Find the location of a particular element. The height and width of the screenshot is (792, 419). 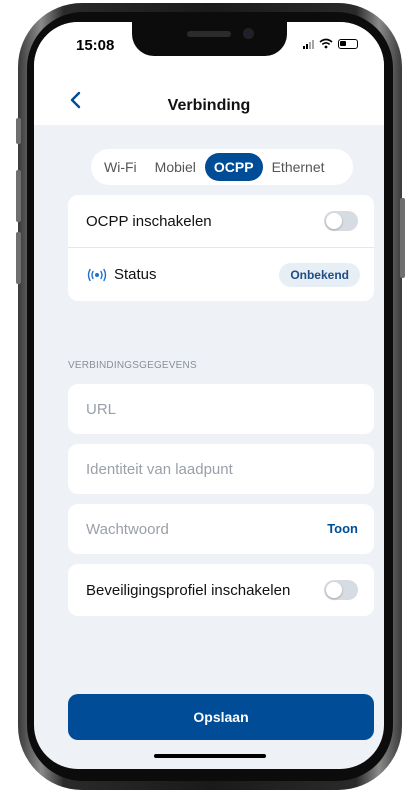

security-card: Beveiligingsprofiel inschakelen is located at coordinates (221, 590).